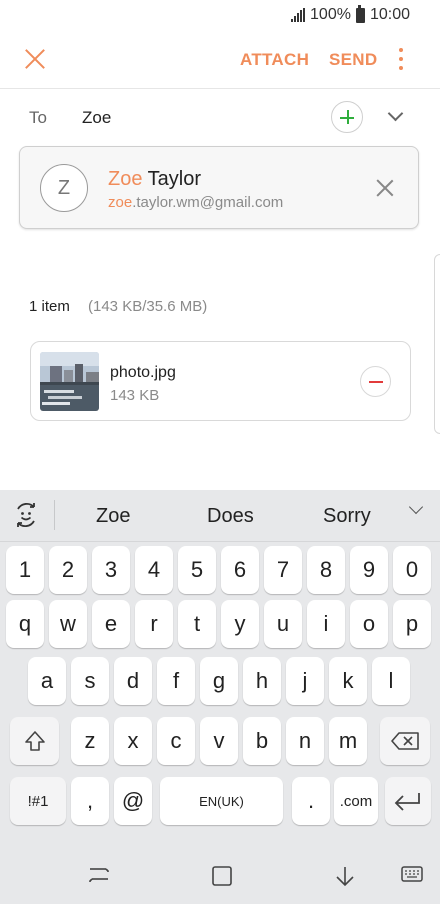 Image resolution: width=440 pixels, height=904 pixels. I want to click on attachment-file-size: 143 KB, so click(135, 395).